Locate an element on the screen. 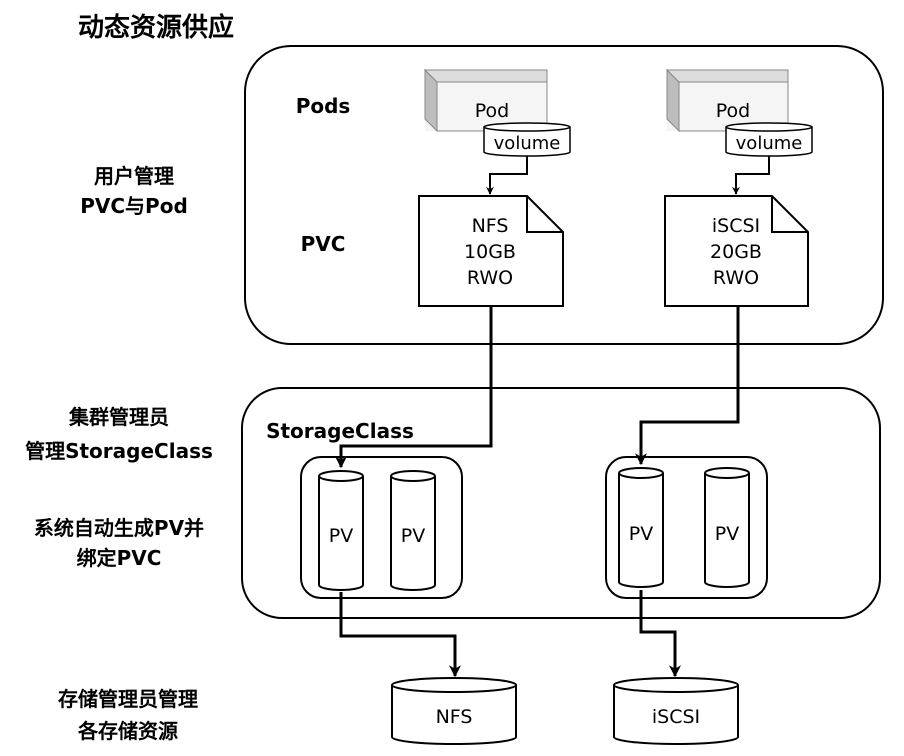 This screenshot has height=756, width=904. backend-iscsi: iSCSI is located at coordinates (676, 711).